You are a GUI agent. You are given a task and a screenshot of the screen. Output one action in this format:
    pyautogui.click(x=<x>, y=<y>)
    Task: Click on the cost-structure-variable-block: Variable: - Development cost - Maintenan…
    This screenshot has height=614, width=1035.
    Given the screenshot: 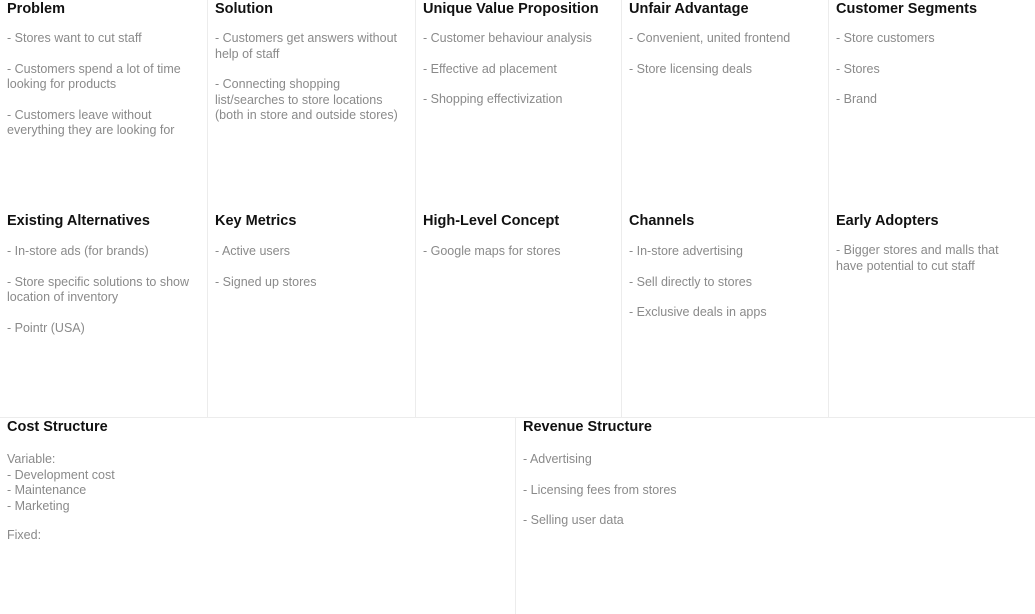 What is the action you would take?
    pyautogui.click(x=257, y=483)
    